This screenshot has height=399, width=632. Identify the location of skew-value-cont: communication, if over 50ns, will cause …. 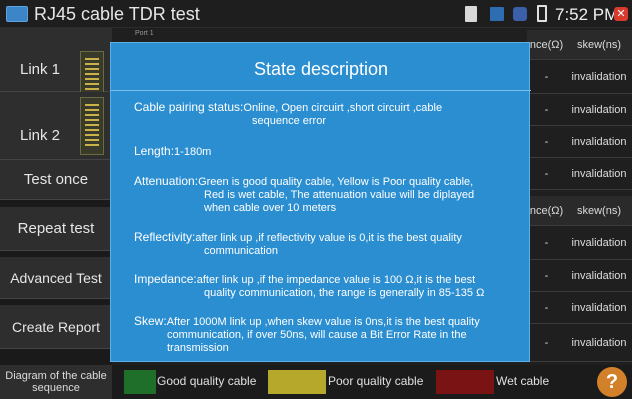
(317, 335).